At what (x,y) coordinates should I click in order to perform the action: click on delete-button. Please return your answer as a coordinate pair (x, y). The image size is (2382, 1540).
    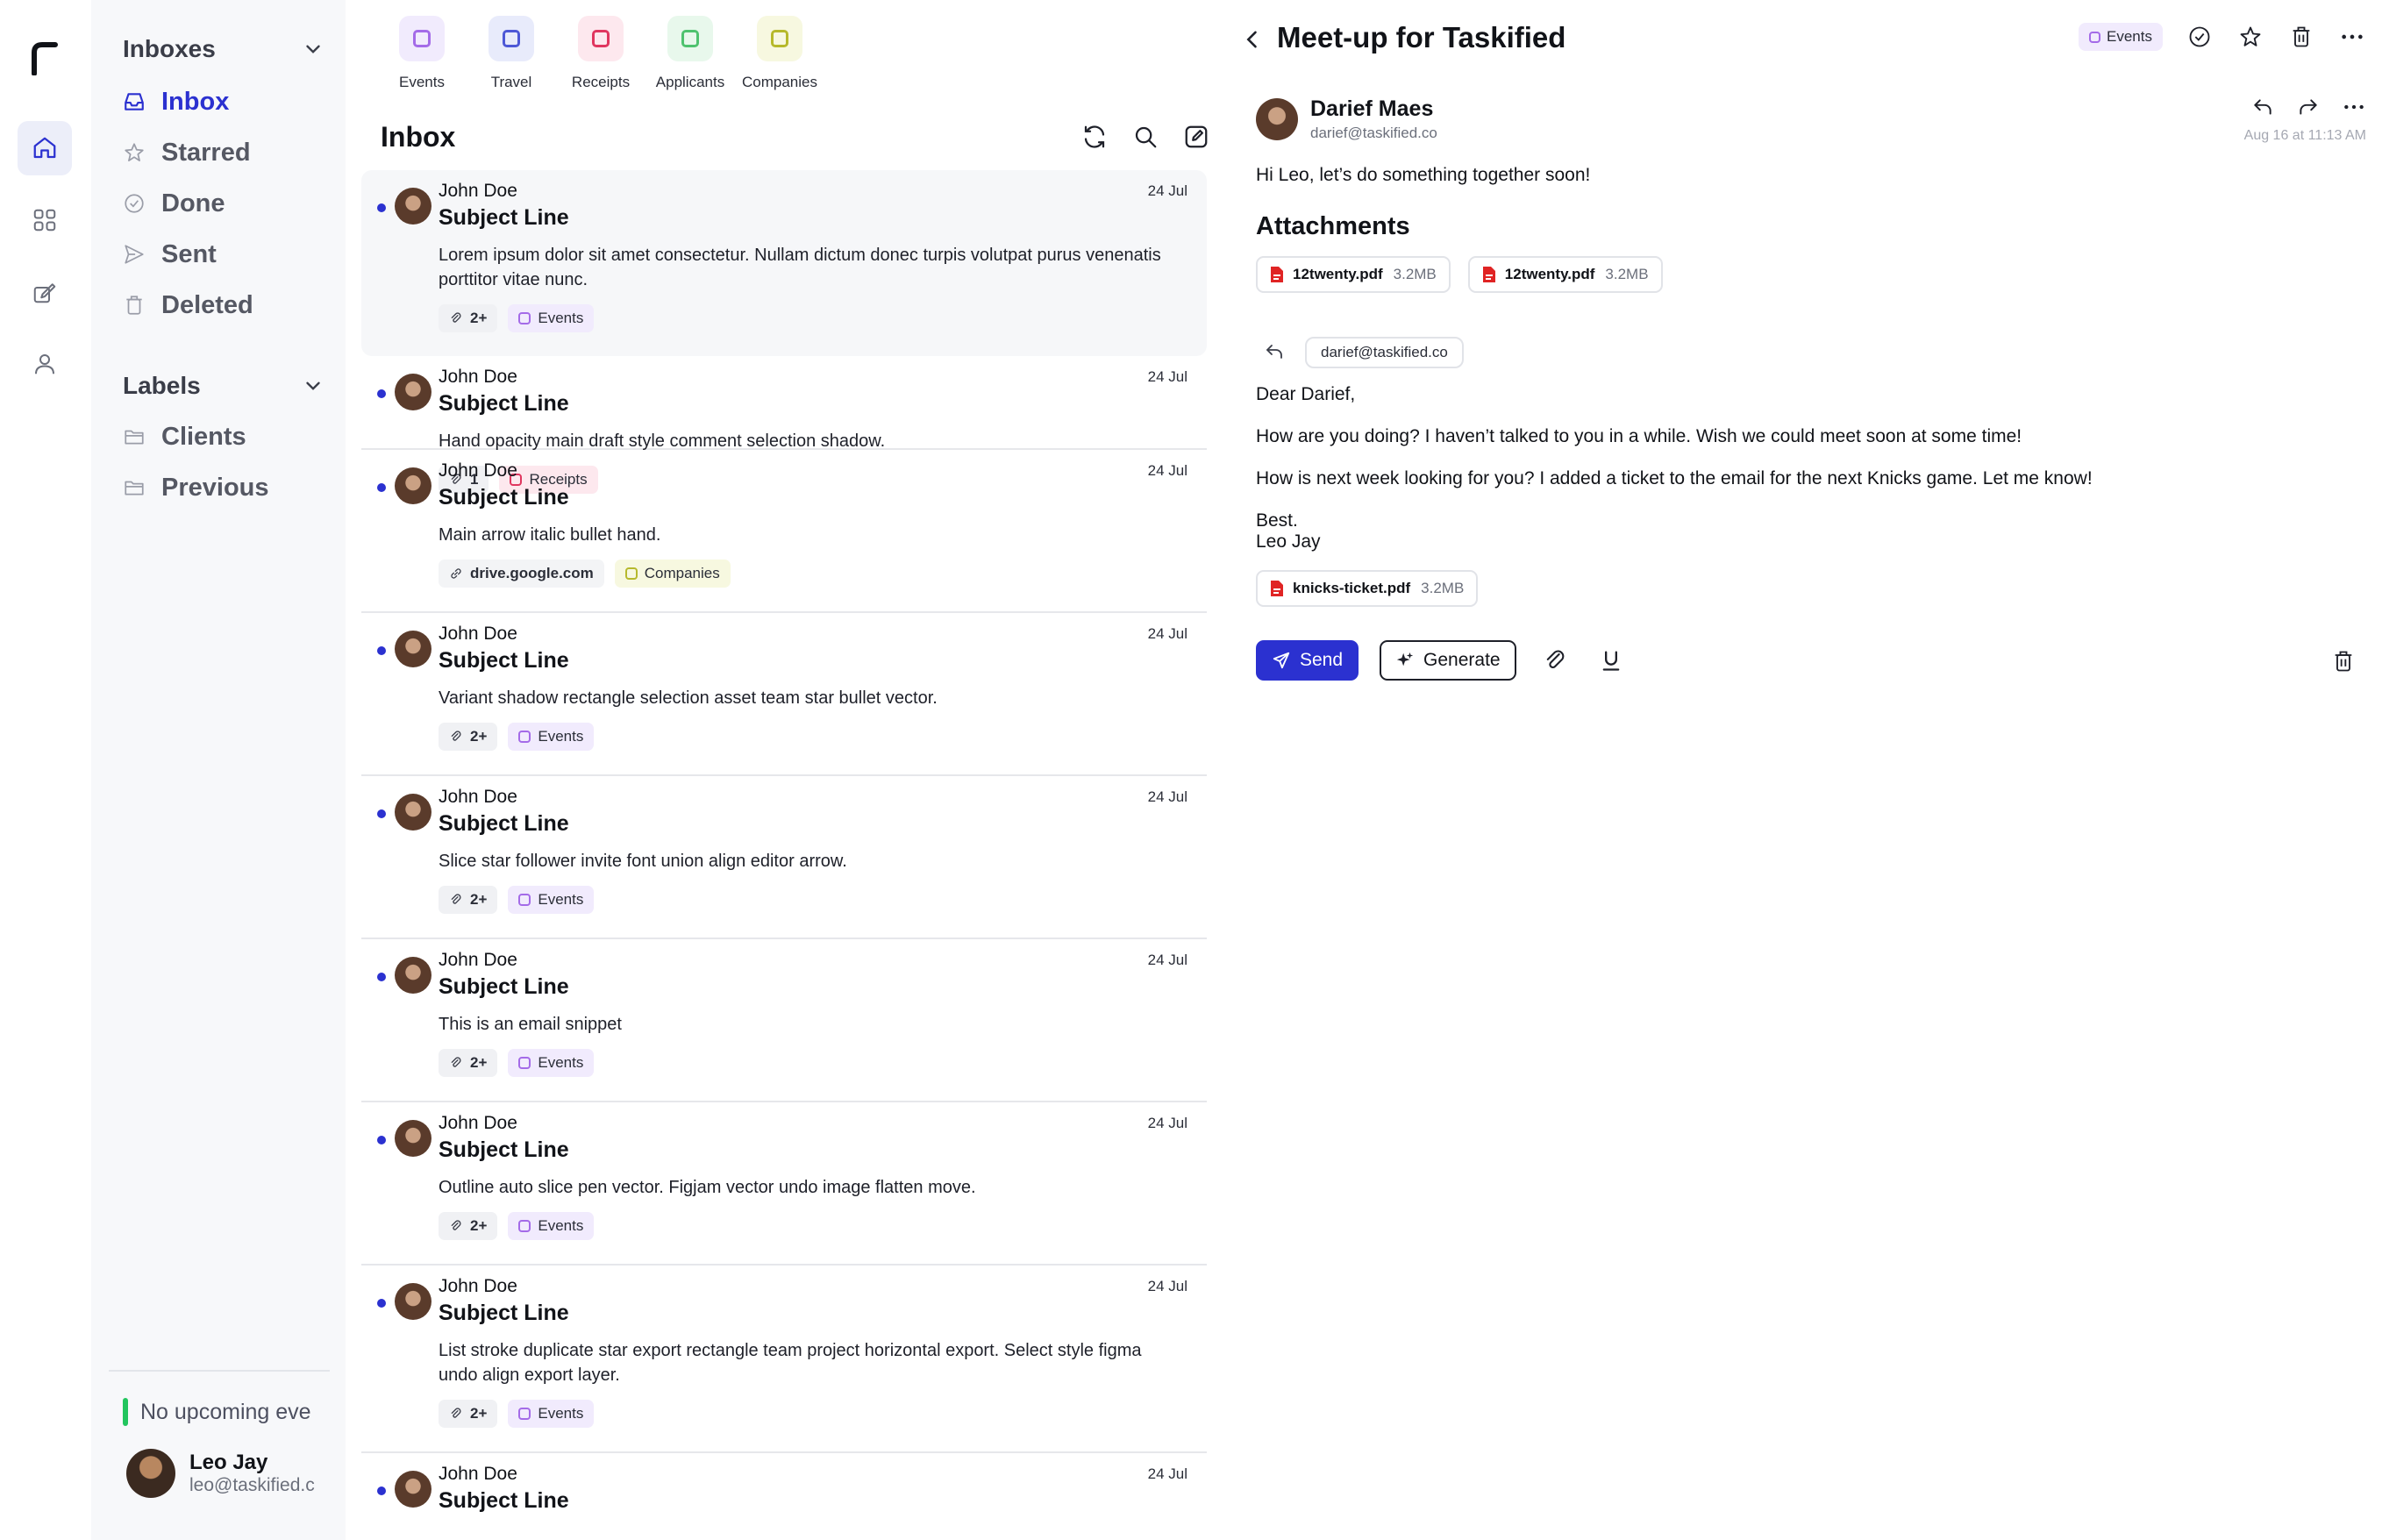
    Looking at the image, I should click on (2301, 37).